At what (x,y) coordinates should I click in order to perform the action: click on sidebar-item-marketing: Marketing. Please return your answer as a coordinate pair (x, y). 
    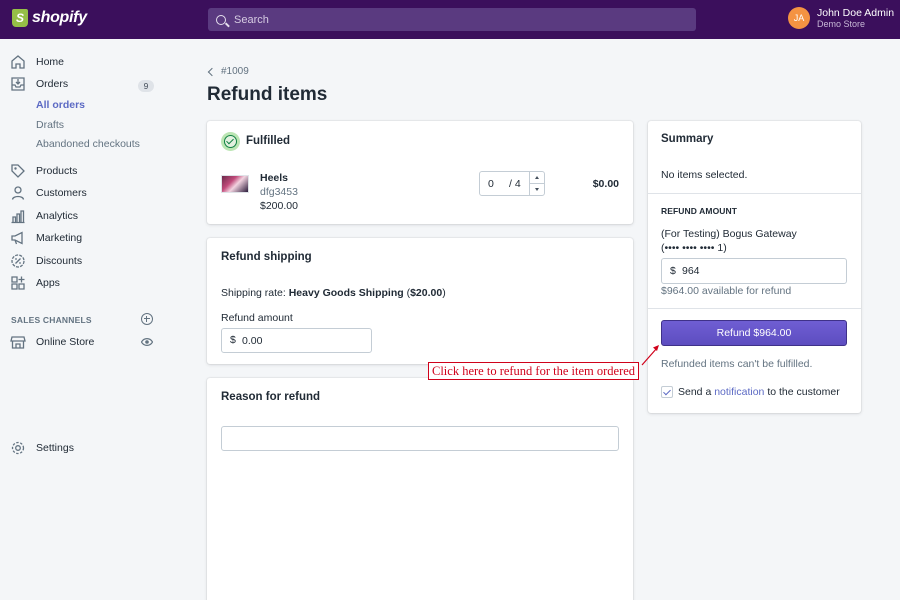
    Looking at the image, I should click on (46, 238).